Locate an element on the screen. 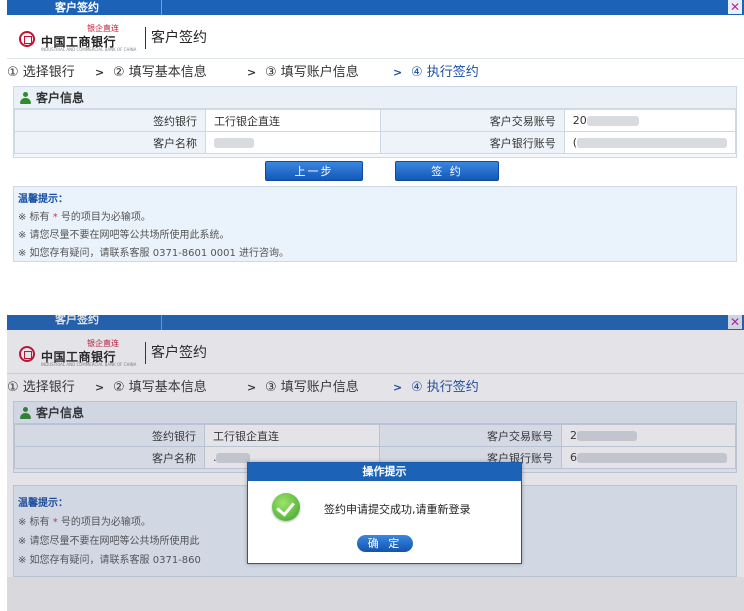 The height and width of the screenshot is (611, 744). bank-value: 工行银企直连 is located at coordinates (293, 120).